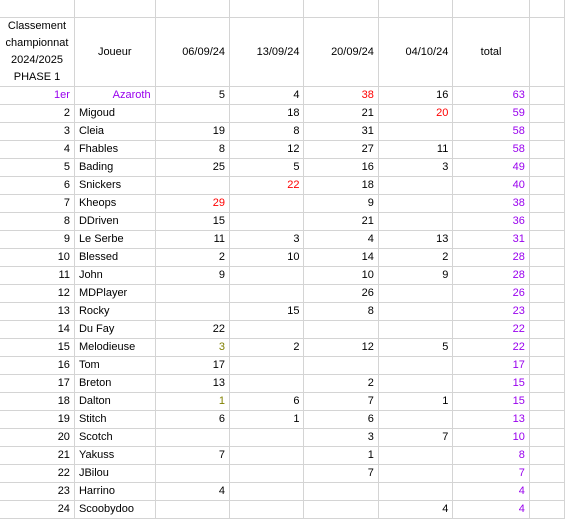 The image size is (565, 519). What do you see at coordinates (115, 95) in the screenshot?
I see `cell-player-name: Azaroth` at bounding box center [115, 95].